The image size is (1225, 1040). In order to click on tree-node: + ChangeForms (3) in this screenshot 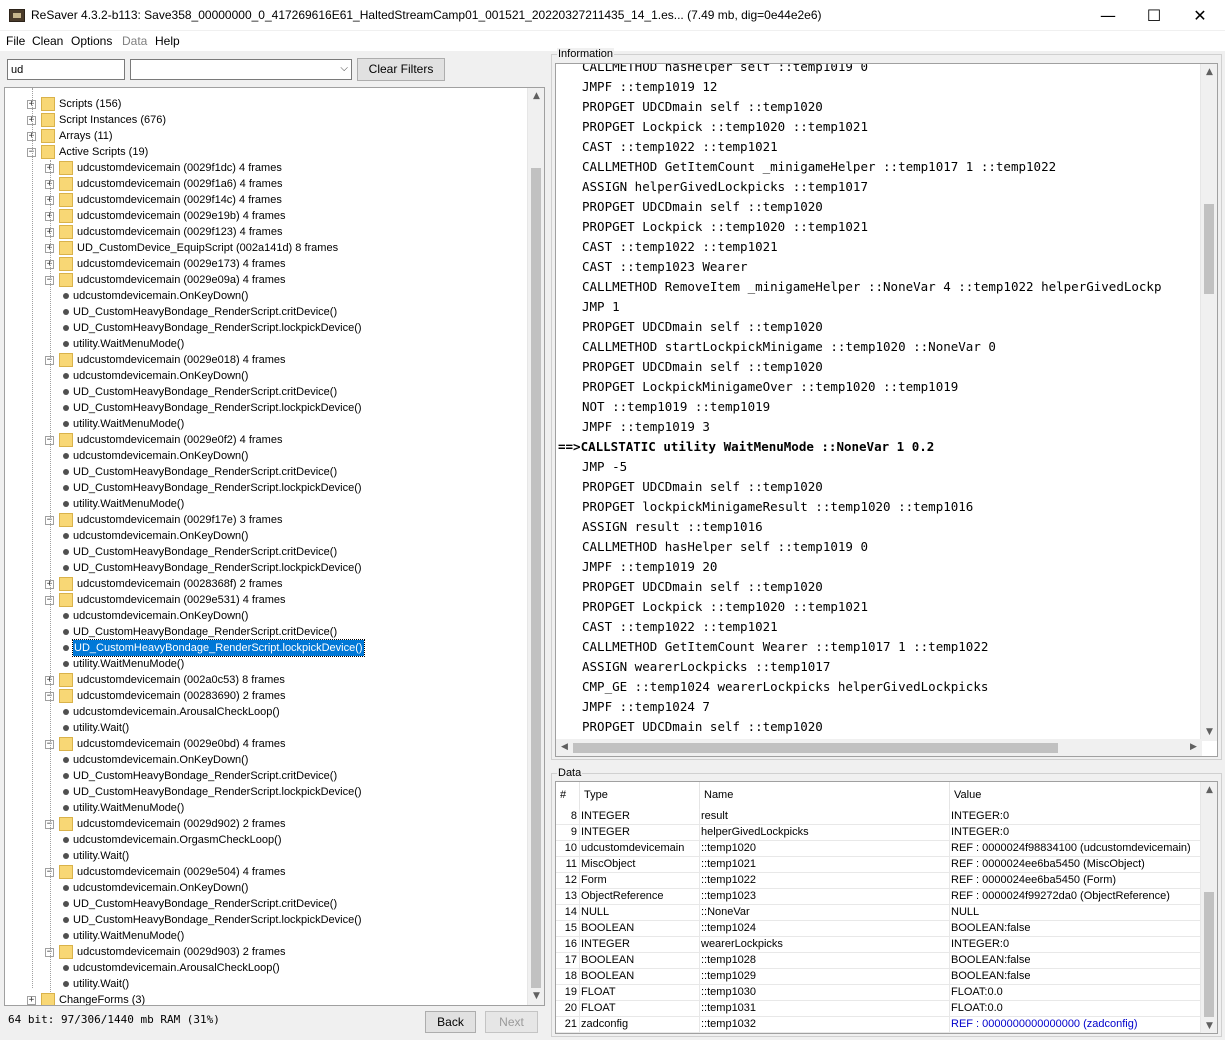, I will do `click(265, 998)`.